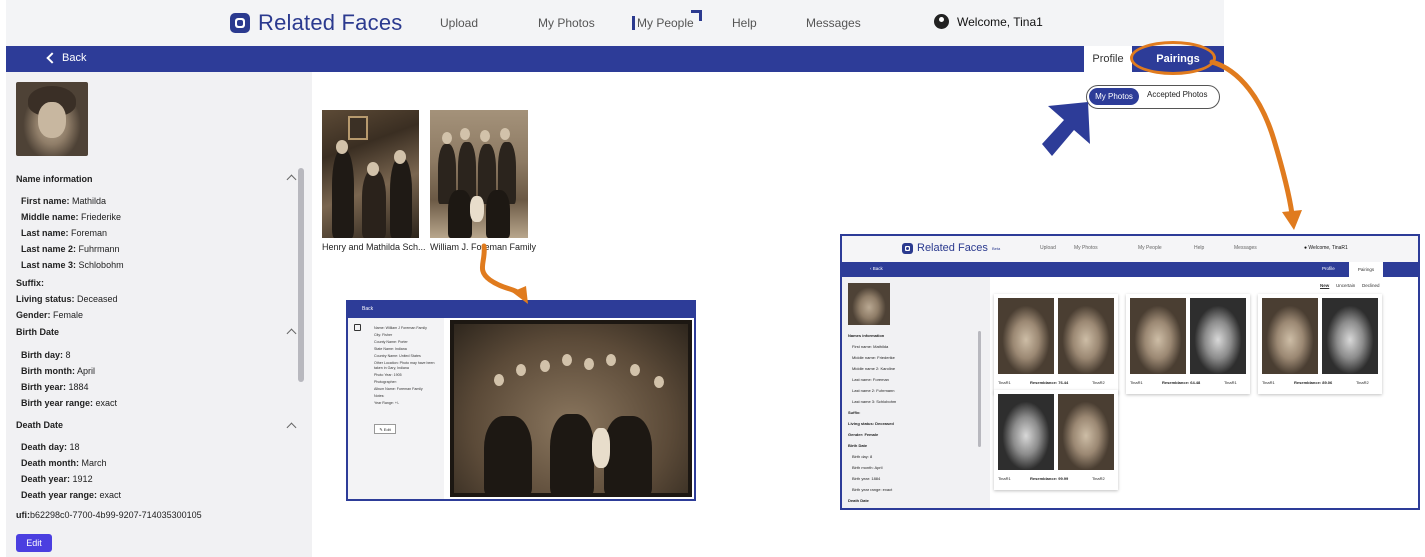 The width and height of the screenshot is (1425, 557). What do you see at coordinates (54, 179) in the screenshot?
I see `name-information-title: Name information` at bounding box center [54, 179].